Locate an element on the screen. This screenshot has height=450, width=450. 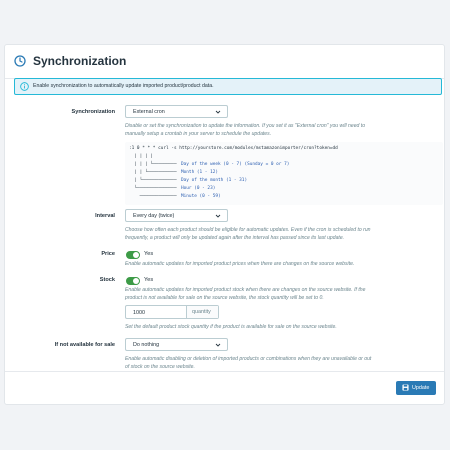
update-button: Update is located at coordinates (416, 388).